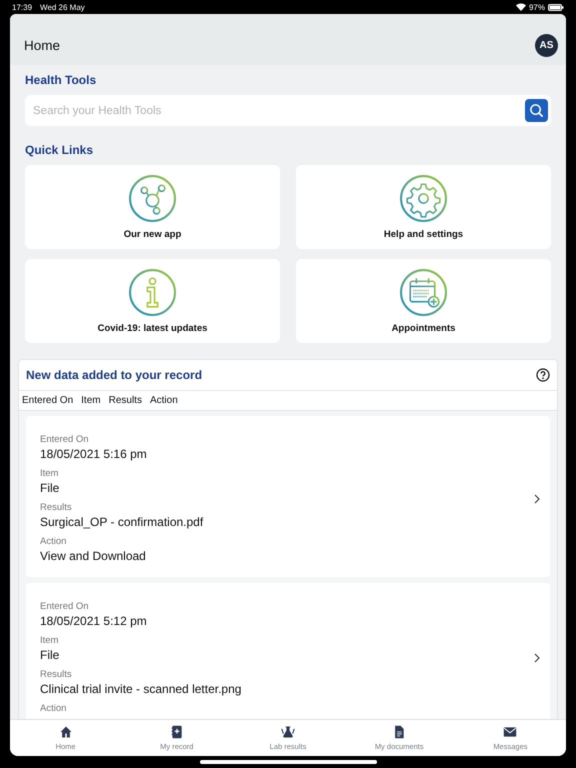 Image resolution: width=576 pixels, height=768 pixels. Describe the element at coordinates (153, 234) in the screenshot. I see `quick-link-label: Our new app` at that location.